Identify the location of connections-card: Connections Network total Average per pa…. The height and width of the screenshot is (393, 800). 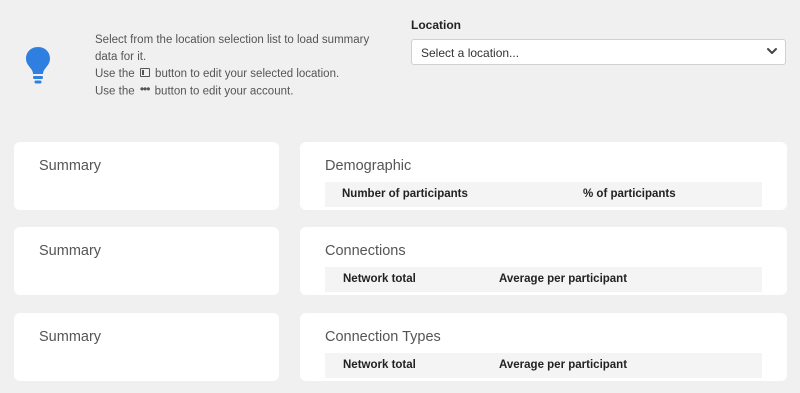
(543, 261).